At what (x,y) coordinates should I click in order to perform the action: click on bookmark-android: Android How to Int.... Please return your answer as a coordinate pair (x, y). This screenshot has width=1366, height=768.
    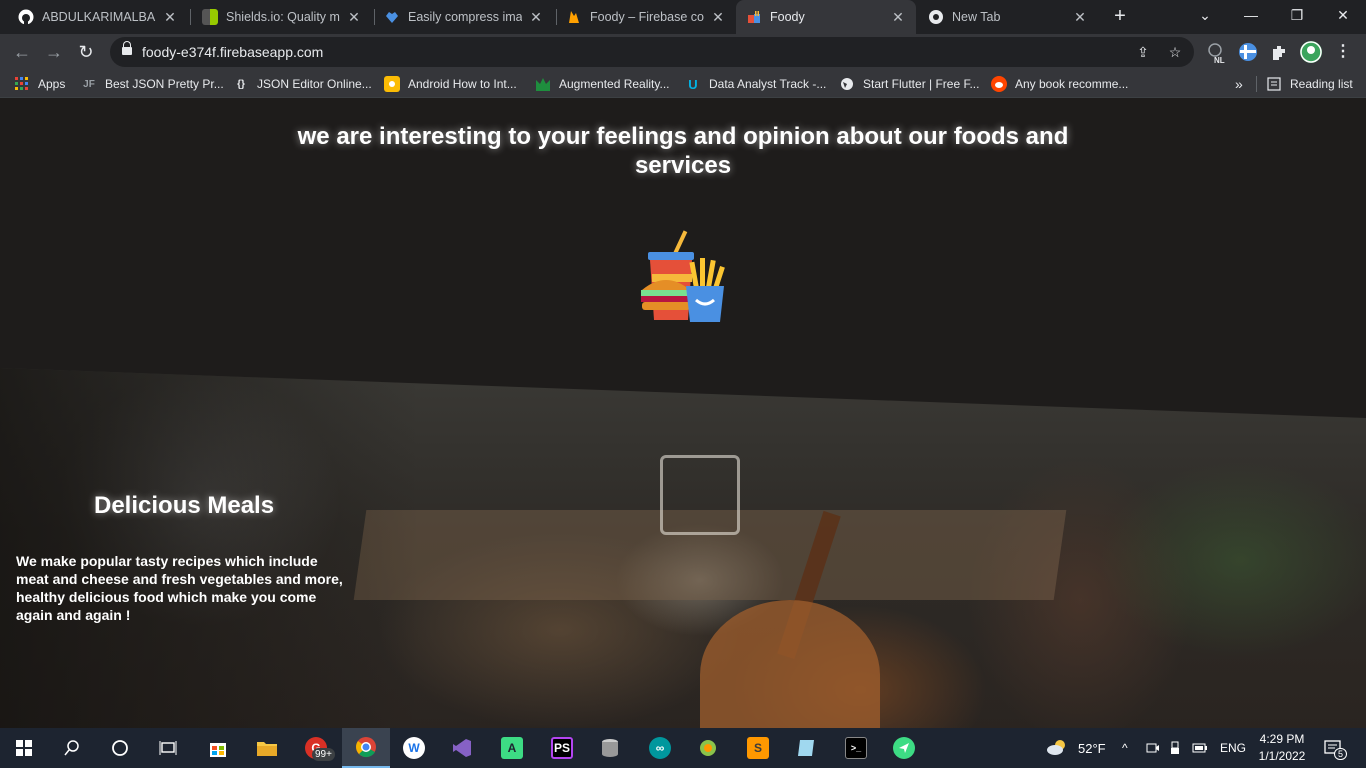
    Looking at the image, I should click on (450, 84).